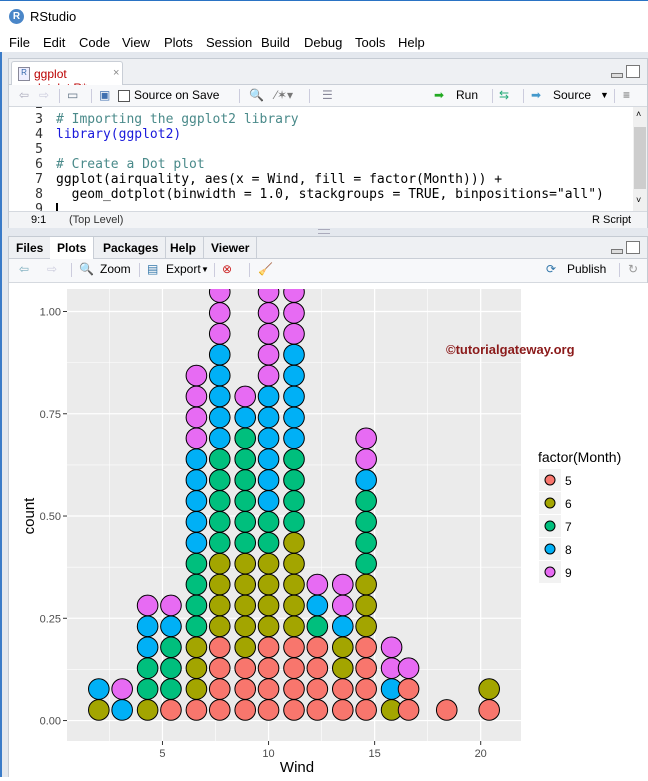 The width and height of the screenshot is (648, 781). What do you see at coordinates (536, 95) in the screenshot?
I see `source-icon: ➡` at bounding box center [536, 95].